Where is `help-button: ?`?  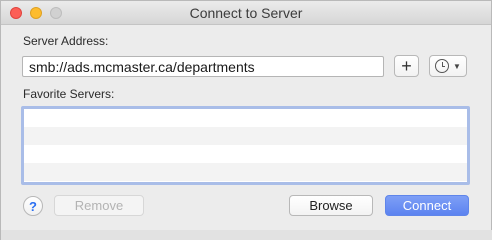
help-button: ? is located at coordinates (33, 206).